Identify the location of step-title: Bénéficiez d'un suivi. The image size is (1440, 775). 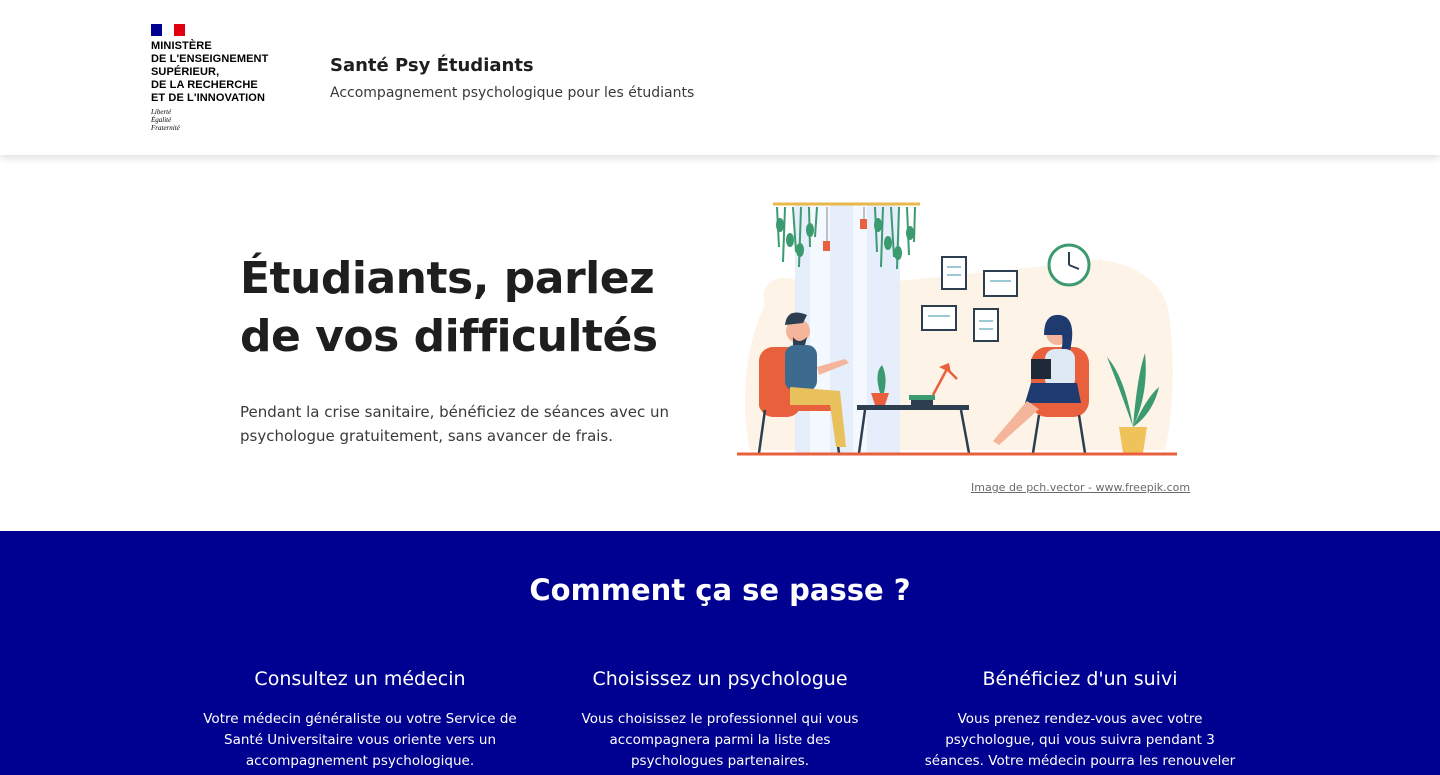
(1080, 679).